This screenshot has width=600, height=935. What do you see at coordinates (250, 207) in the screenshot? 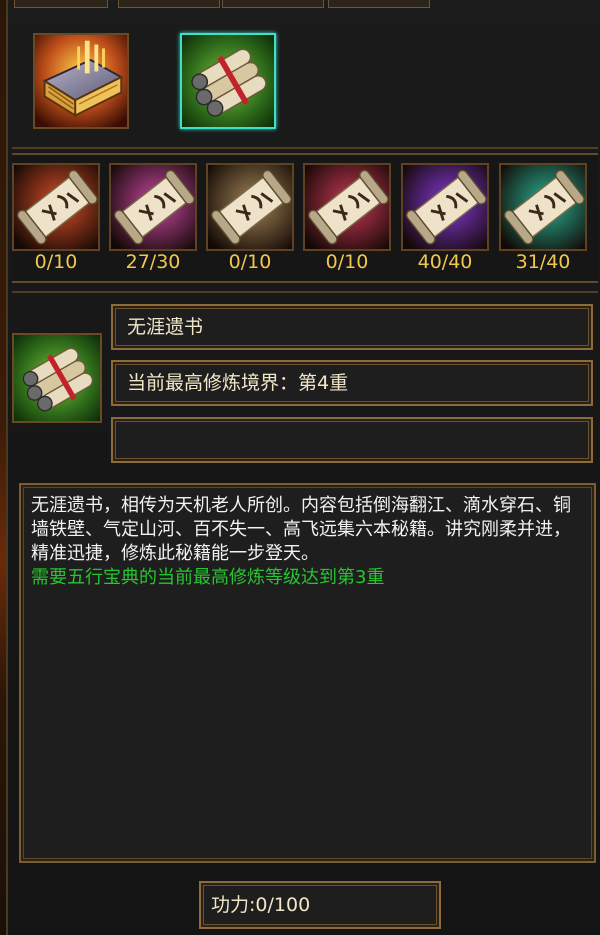
I see `bronze-scroll-icon` at bounding box center [250, 207].